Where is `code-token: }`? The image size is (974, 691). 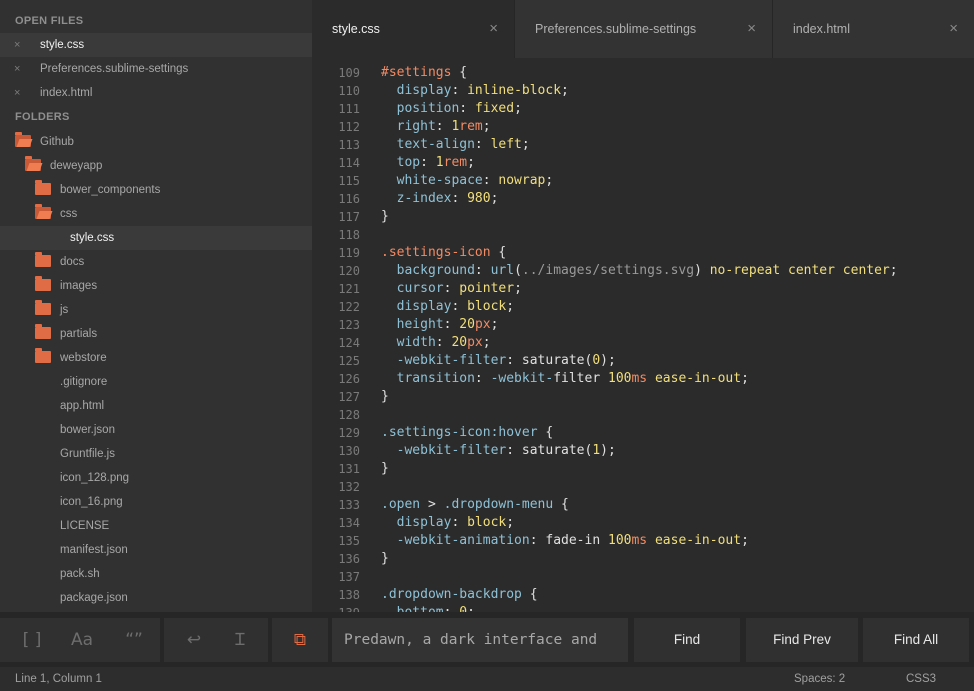
code-token: } is located at coordinates (385, 558).